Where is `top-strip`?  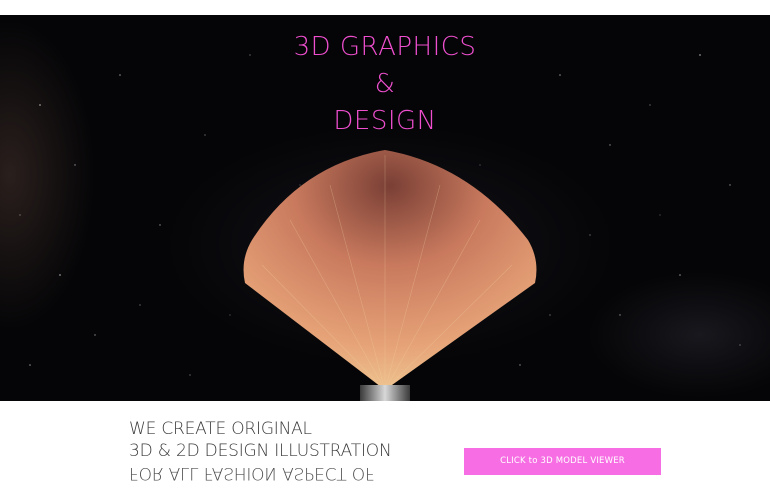
top-strip is located at coordinates (385, 7).